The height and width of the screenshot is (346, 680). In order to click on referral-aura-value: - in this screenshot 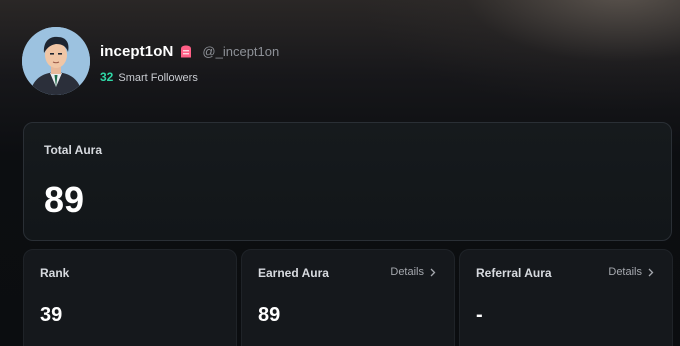, I will do `click(479, 315)`.